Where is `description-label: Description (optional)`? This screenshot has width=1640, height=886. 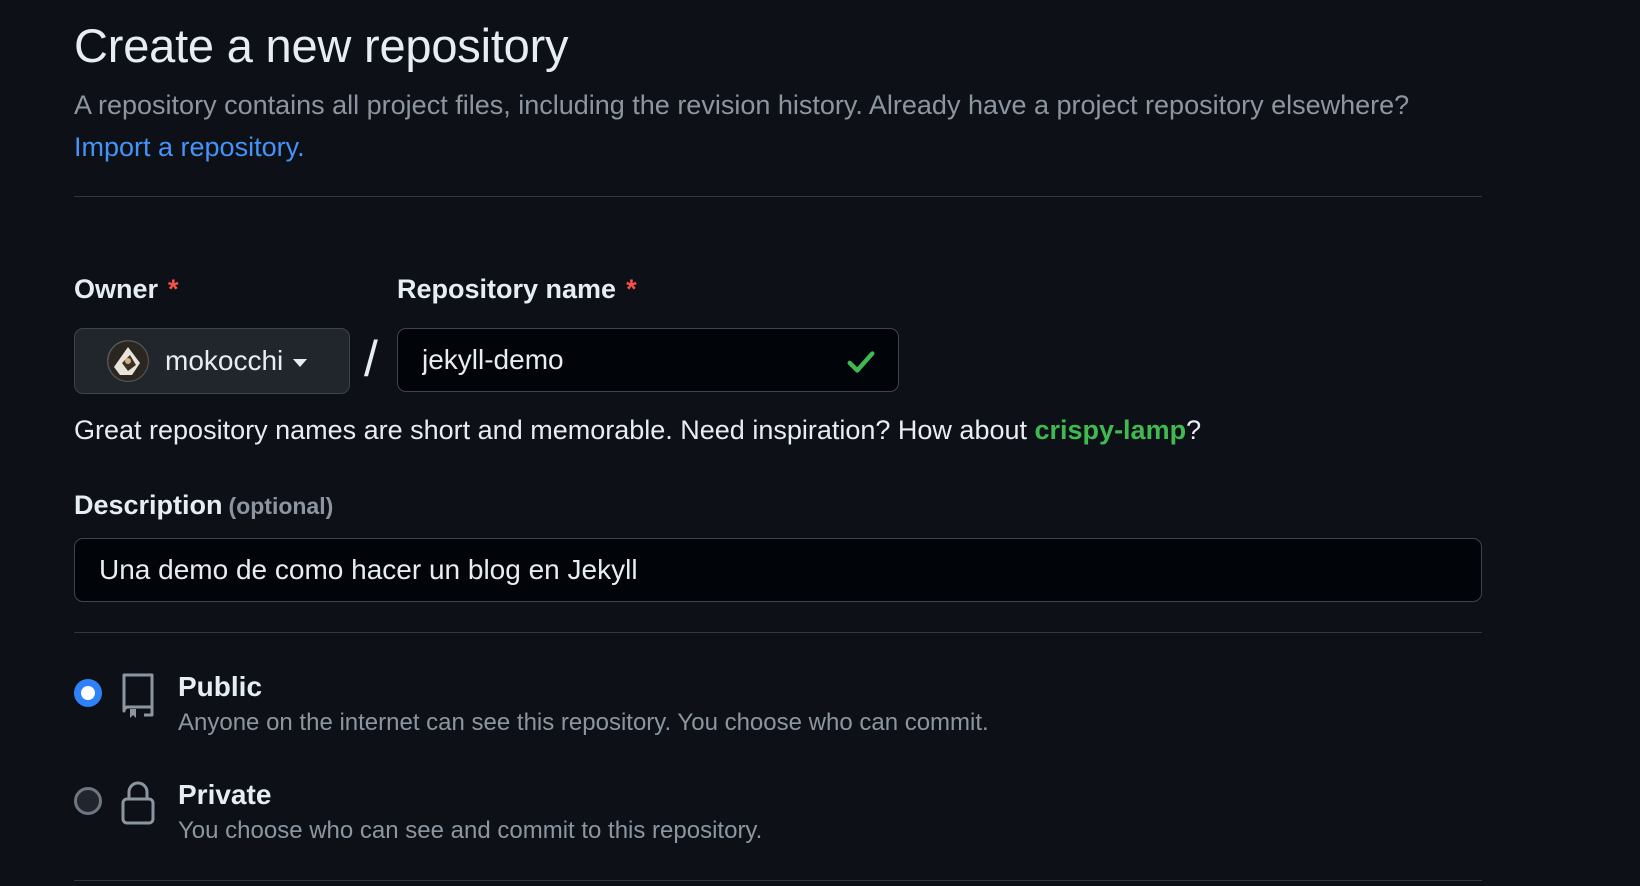 description-label: Description (optional) is located at coordinates (203, 505).